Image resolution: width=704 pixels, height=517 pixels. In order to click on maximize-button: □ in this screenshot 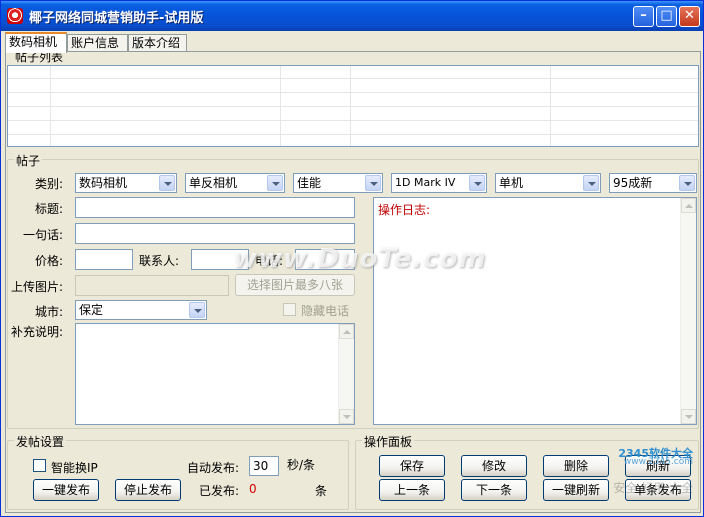, I will do `click(666, 16)`.